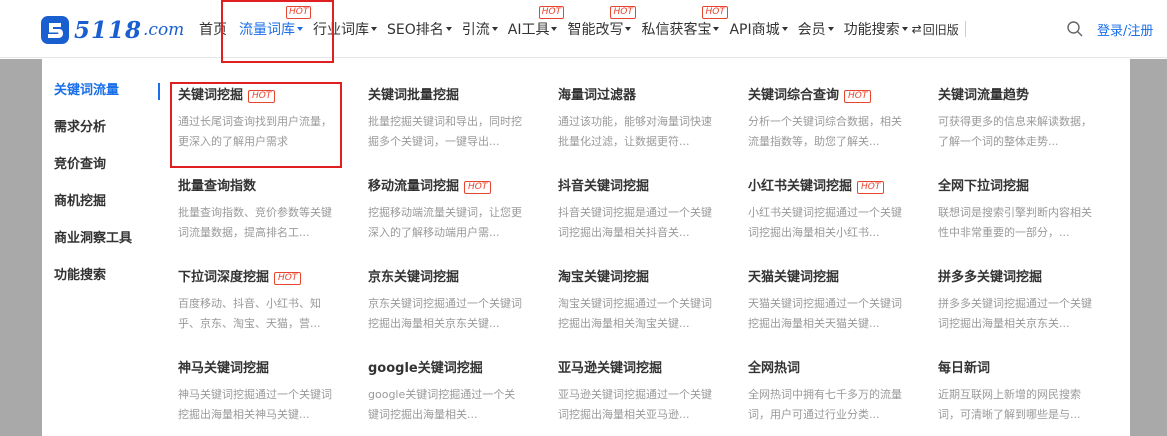 The width and height of the screenshot is (1167, 436). What do you see at coordinates (1018, 369) in the screenshot?
I see `tool-card-title: 每日新词` at bounding box center [1018, 369].